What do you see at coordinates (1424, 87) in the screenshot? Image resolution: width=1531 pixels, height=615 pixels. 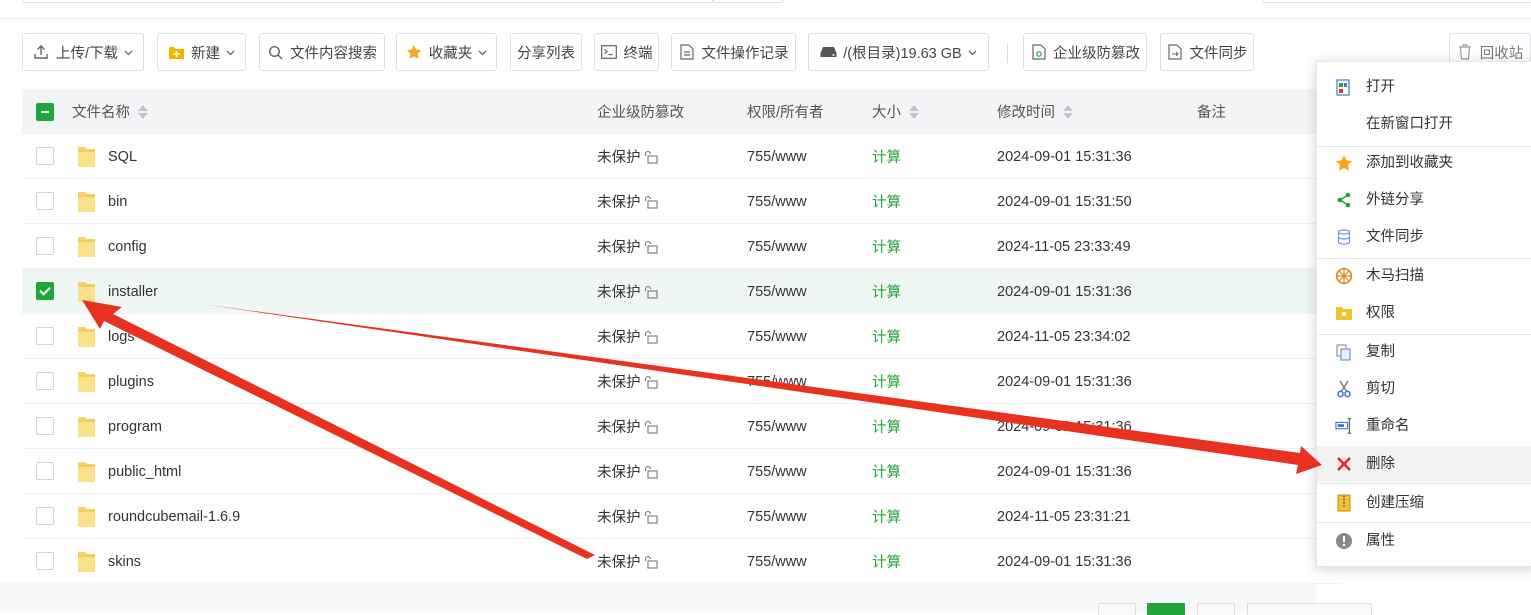 I see `menu-item-open: 打开` at bounding box center [1424, 87].